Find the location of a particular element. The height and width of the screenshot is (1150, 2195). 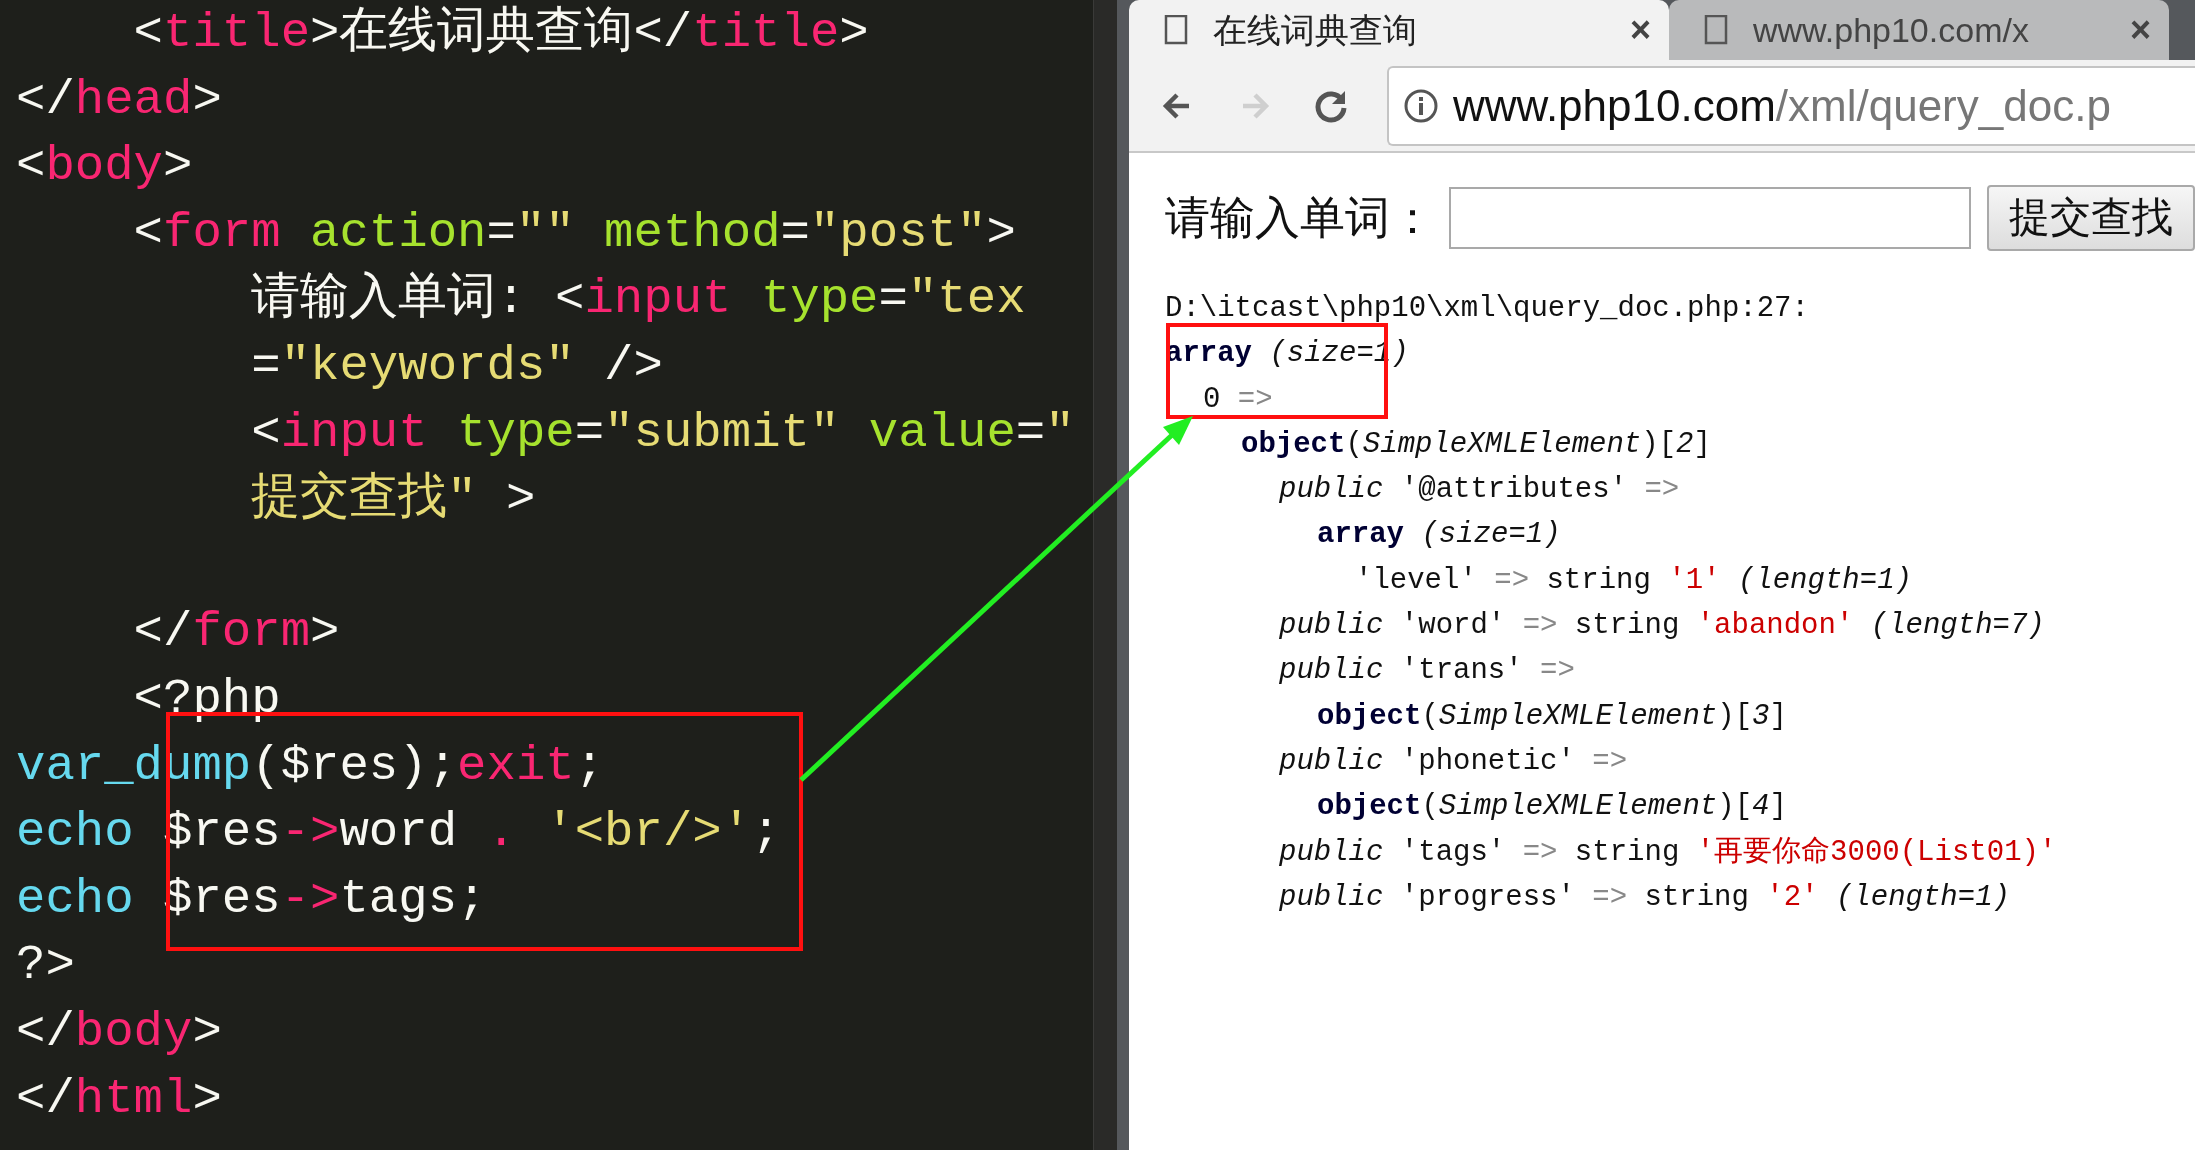

code-line: </form> is located at coordinates (236, 633).